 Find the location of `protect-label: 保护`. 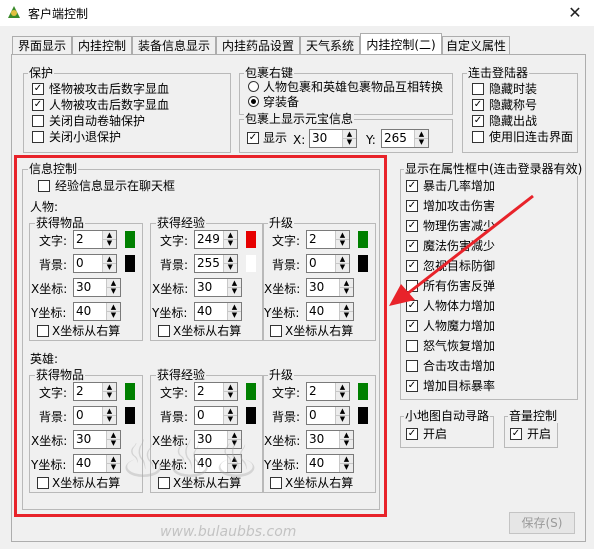

protect-label: 保护 is located at coordinates (41, 73).